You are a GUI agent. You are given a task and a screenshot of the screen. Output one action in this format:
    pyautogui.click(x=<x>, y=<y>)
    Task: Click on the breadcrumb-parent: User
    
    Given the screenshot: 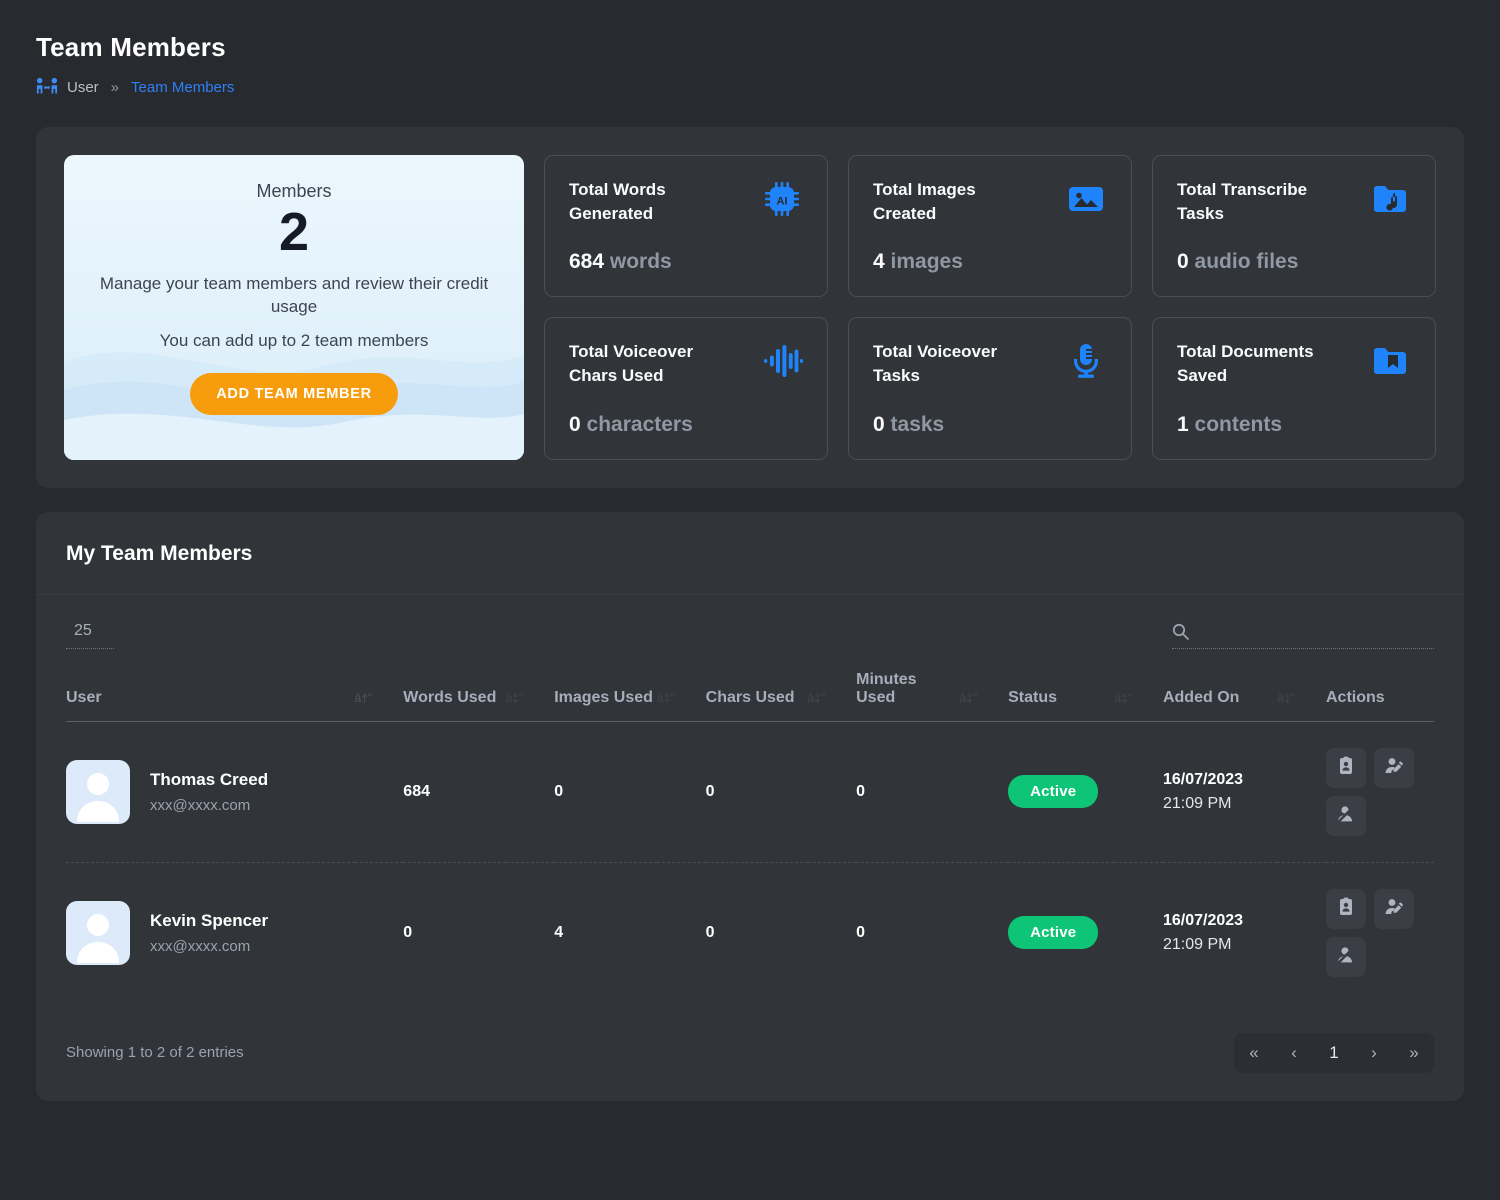 What is the action you would take?
    pyautogui.click(x=83, y=87)
    